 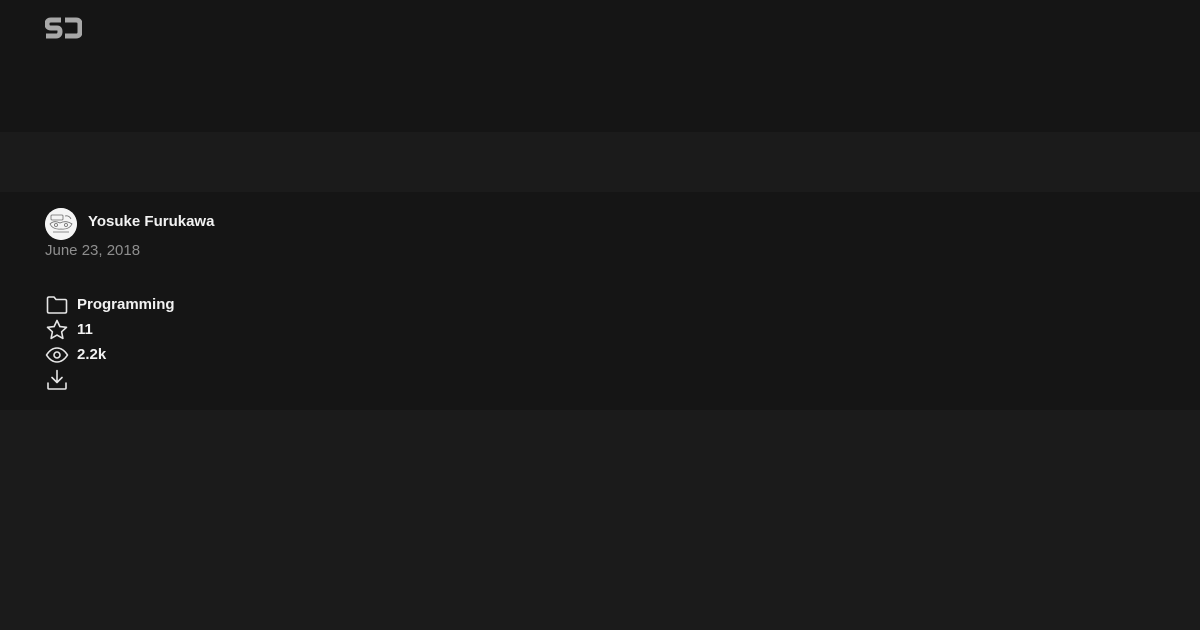 I want to click on folder-icon, so click(x=57, y=305).